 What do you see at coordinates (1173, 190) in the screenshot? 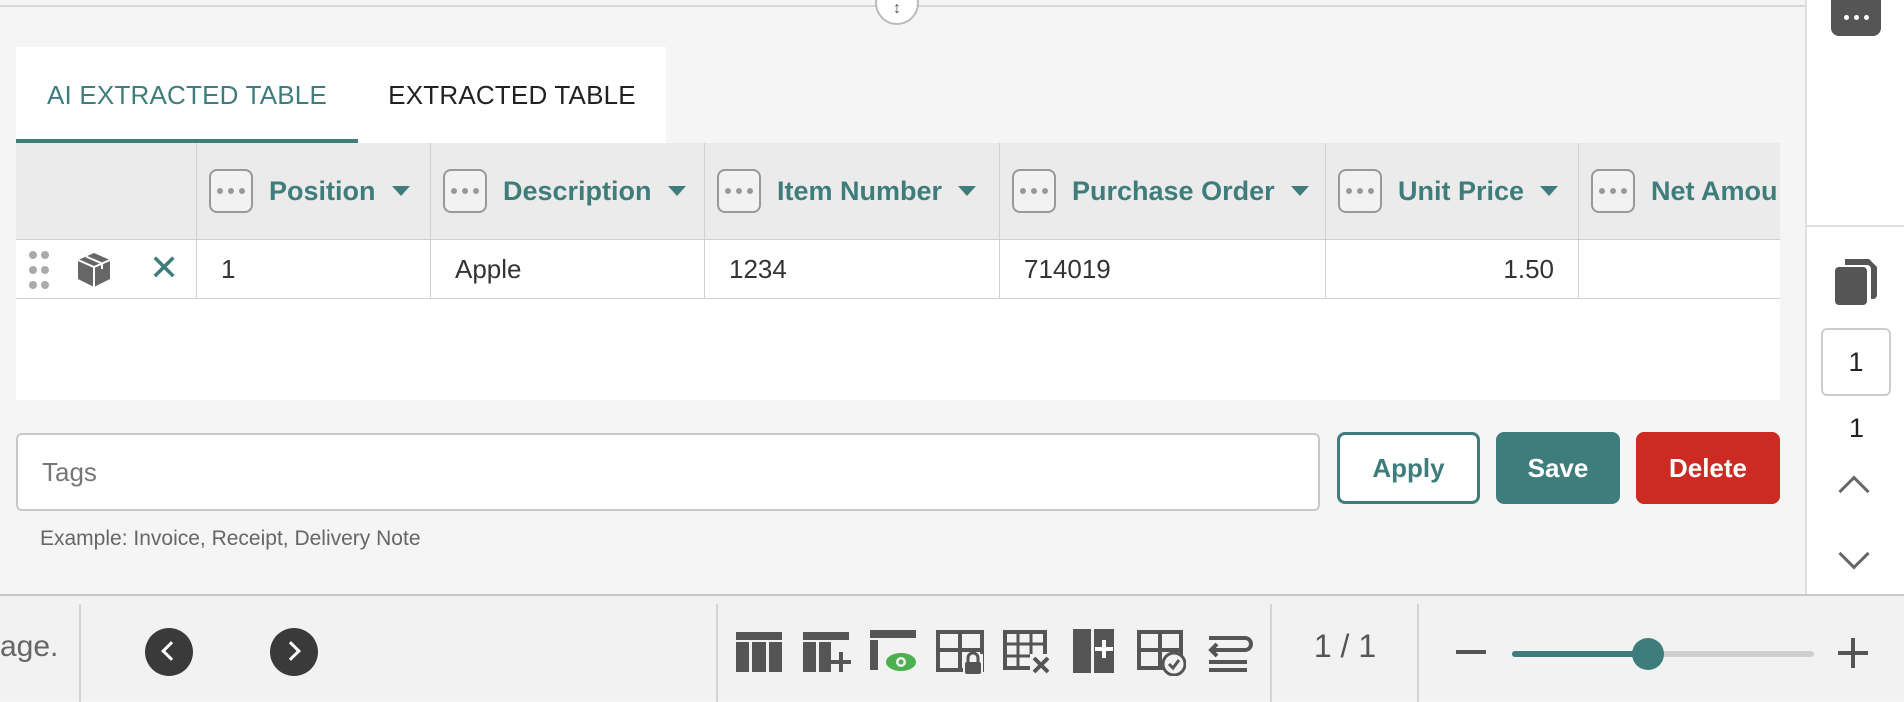
I see `column-label: Purchase Order` at bounding box center [1173, 190].